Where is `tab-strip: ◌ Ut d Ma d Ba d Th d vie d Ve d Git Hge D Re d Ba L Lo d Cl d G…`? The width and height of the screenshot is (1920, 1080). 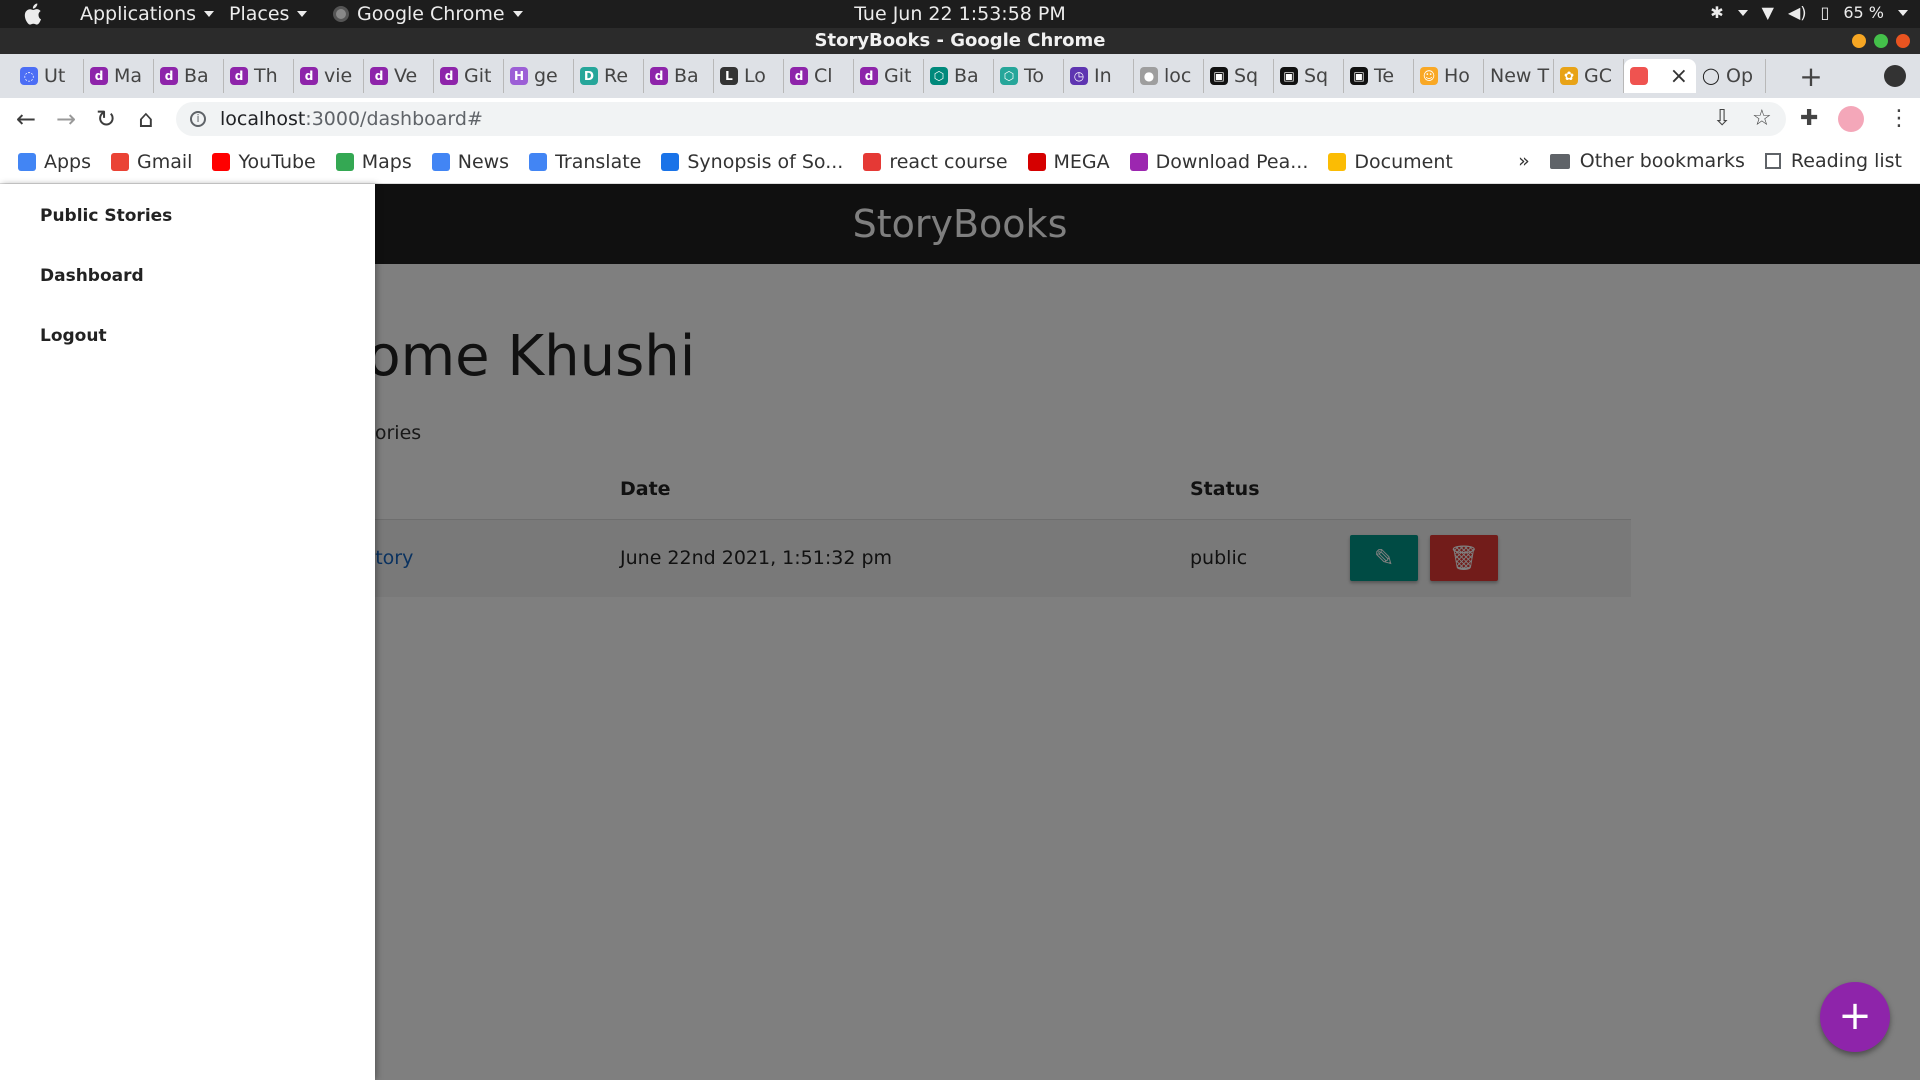 tab-strip: ◌ Ut d Ma d Ba d Th d vie d Ve d Git Hge D Re d Ba L Lo d Cl d G… is located at coordinates (960, 76).